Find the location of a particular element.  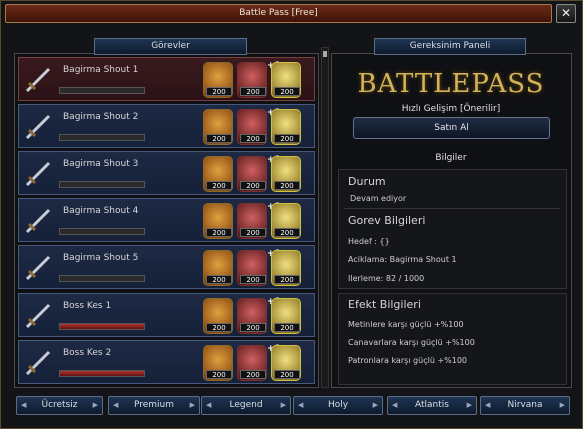

buy-button: Satın Al is located at coordinates (451, 128).